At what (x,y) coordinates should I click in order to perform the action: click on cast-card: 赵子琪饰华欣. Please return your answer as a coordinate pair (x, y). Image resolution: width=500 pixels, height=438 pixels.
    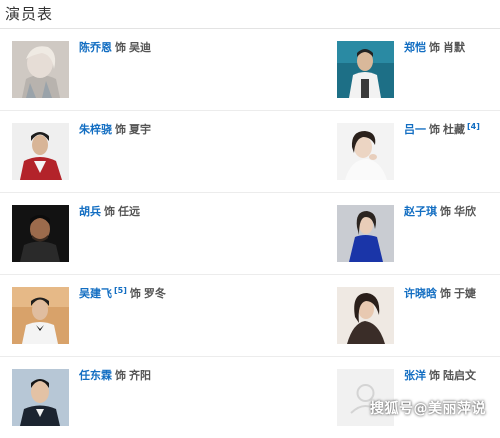
    Looking at the image, I should click on (418, 233).